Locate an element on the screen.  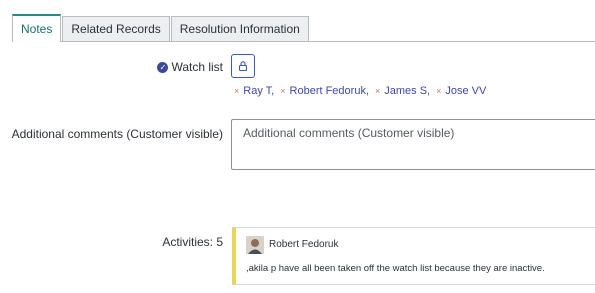
watcher-item: × James S, is located at coordinates (402, 91).